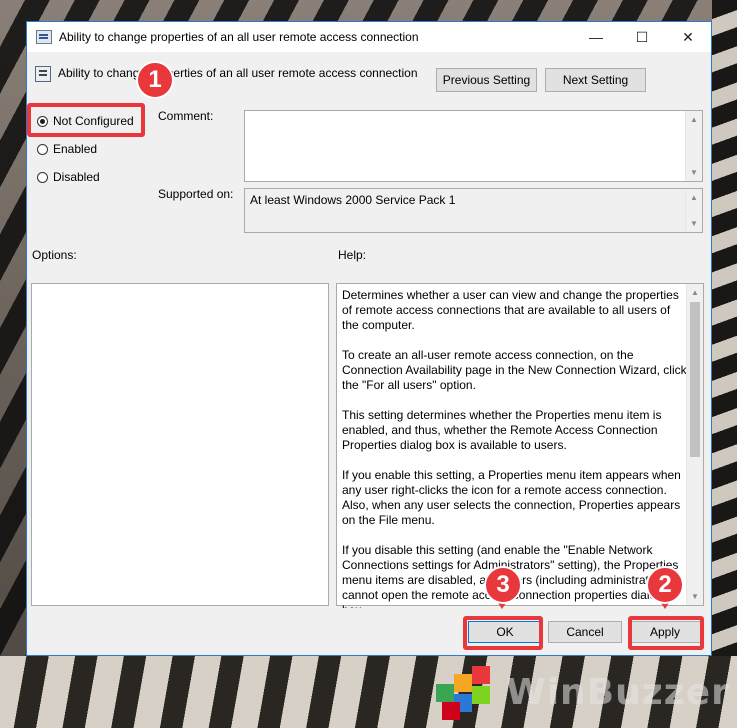 The height and width of the screenshot is (728, 737). I want to click on group-policy-icon, so click(44, 37).